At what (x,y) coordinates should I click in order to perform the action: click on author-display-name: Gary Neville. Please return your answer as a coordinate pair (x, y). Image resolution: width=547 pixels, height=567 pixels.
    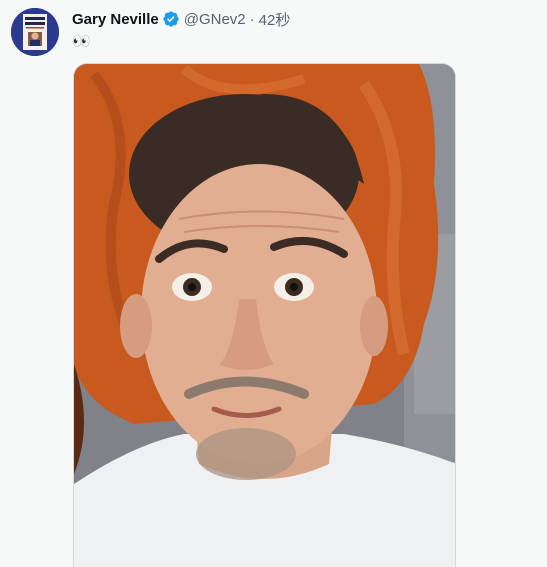
    Looking at the image, I should click on (115, 19).